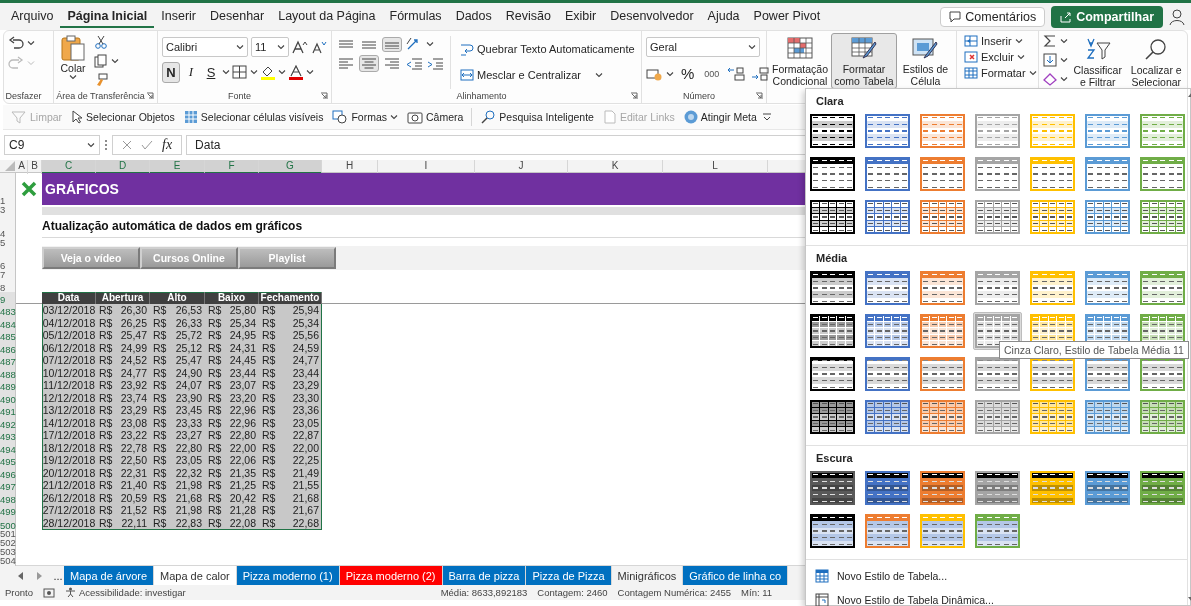 This screenshot has height=606, width=1191. What do you see at coordinates (736, 73) in the screenshot?
I see `increase-decimal-icon` at bounding box center [736, 73].